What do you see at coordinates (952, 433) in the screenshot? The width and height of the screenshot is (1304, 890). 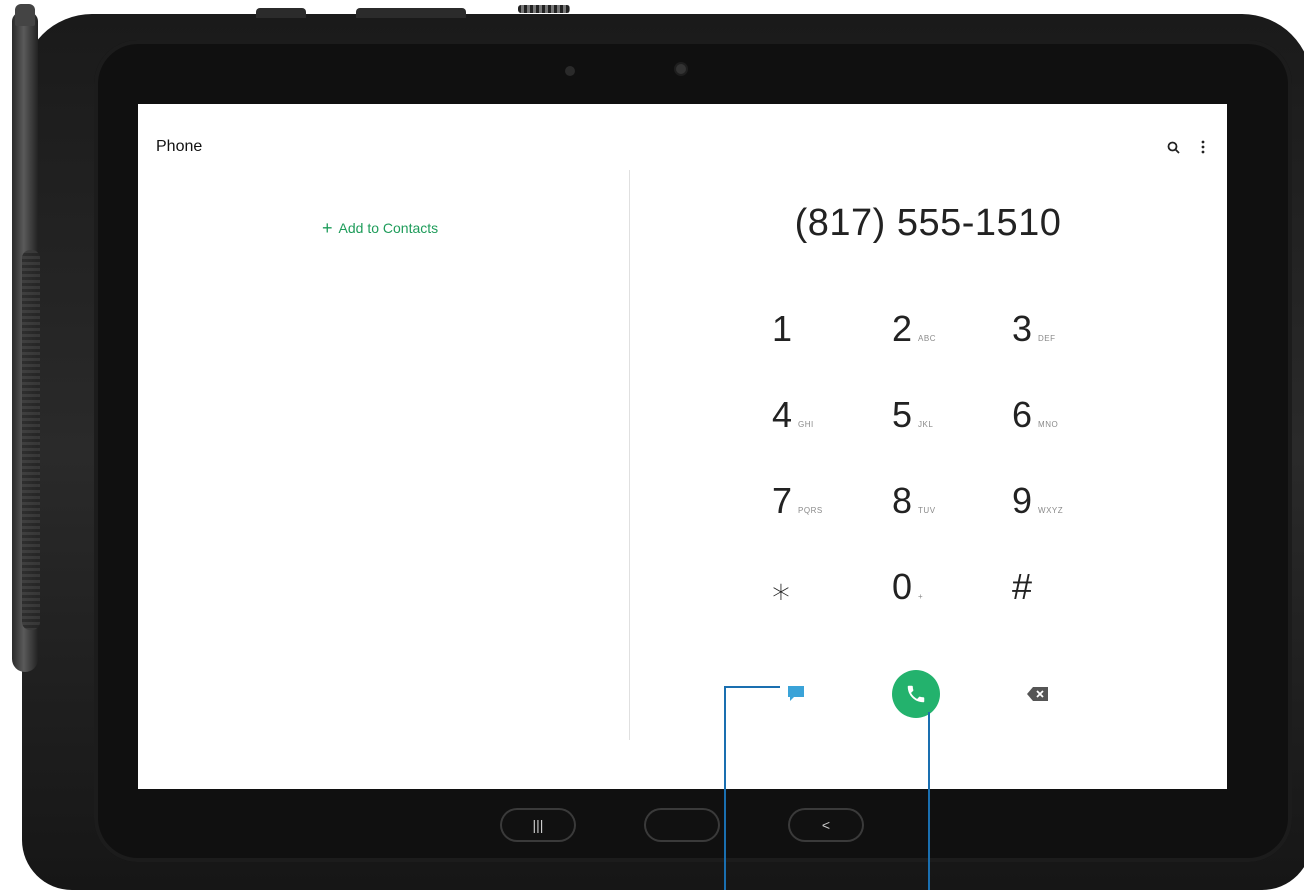 I see `key-5: 5 JKL` at bounding box center [952, 433].